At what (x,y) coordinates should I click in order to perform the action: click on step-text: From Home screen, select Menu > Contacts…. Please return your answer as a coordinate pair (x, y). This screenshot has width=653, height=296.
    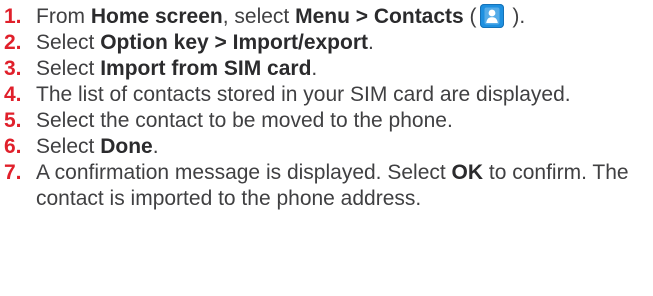
    Looking at the image, I should click on (281, 16).